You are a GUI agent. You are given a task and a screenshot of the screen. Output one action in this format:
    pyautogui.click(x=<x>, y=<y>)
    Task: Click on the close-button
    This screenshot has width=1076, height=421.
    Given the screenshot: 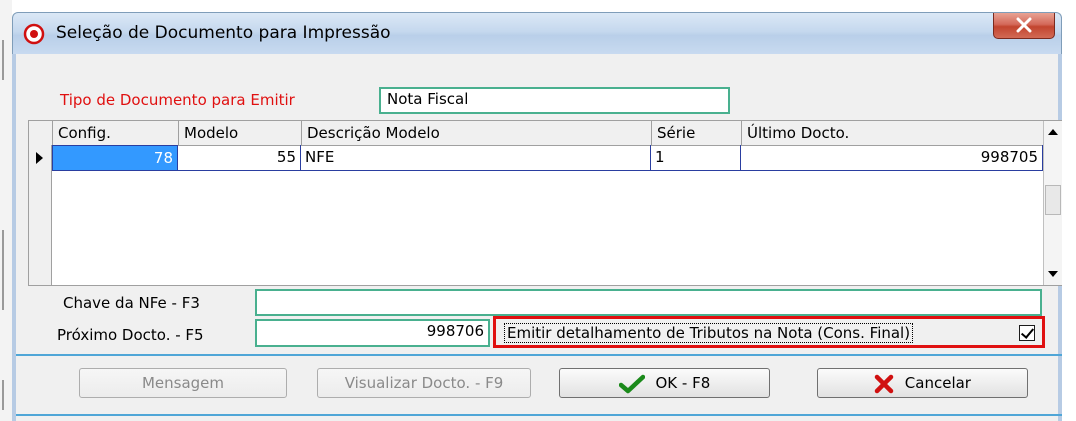 What is the action you would take?
    pyautogui.click(x=1024, y=26)
    